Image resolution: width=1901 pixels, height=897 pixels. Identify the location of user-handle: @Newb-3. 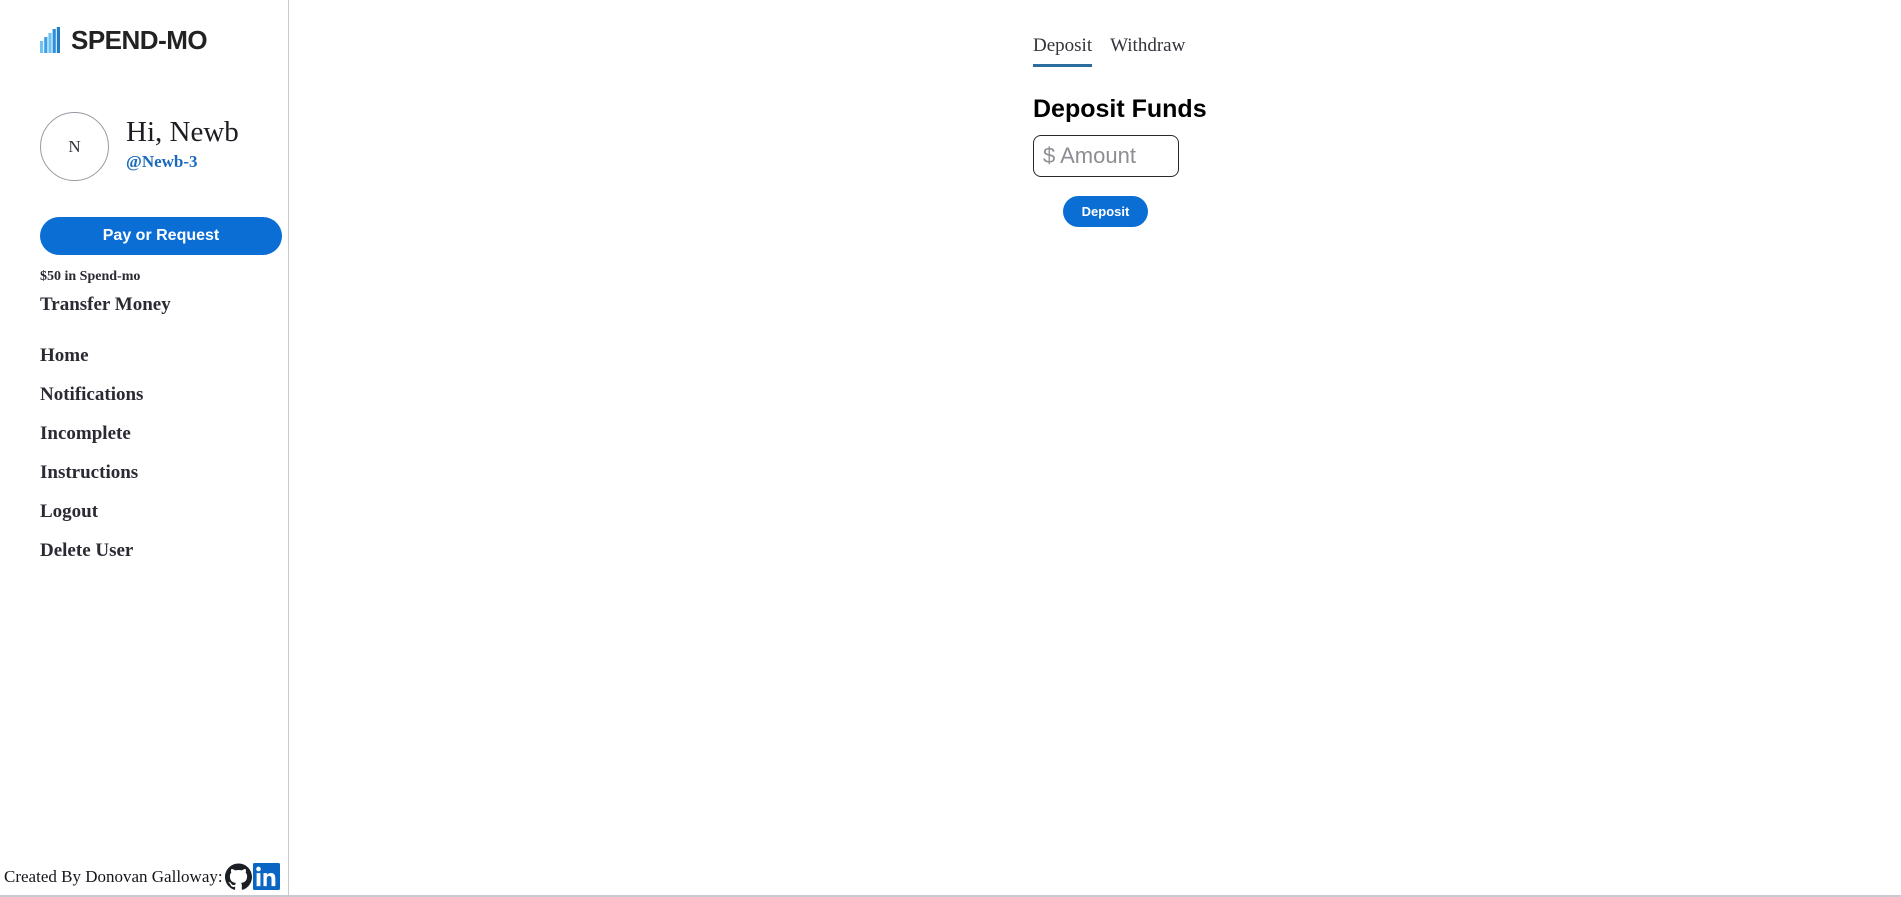
(182, 162).